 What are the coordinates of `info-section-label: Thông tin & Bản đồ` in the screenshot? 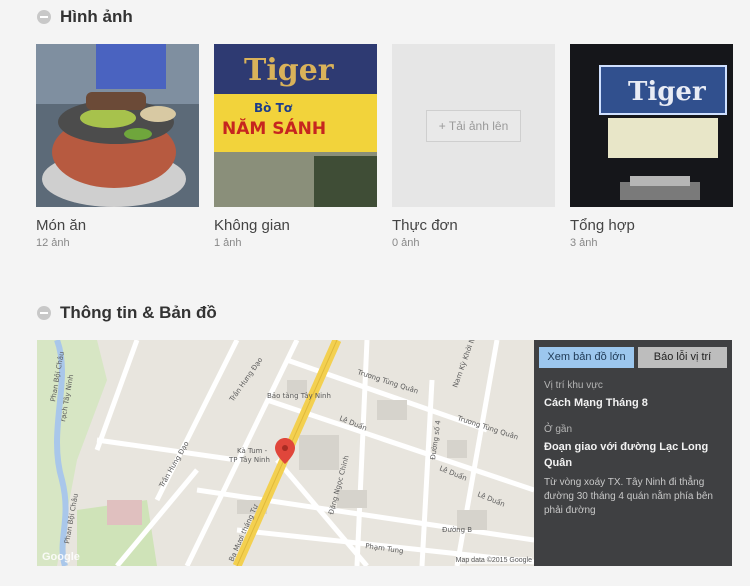 It's located at (138, 312).